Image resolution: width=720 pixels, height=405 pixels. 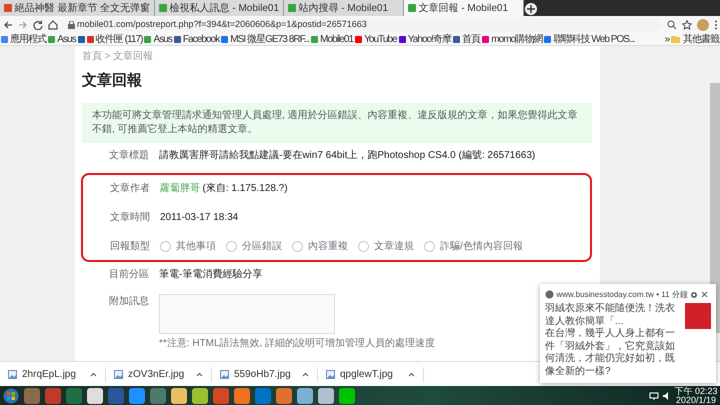 I want to click on bookmark-link: 收件匣 (117), so click(x=114, y=39).